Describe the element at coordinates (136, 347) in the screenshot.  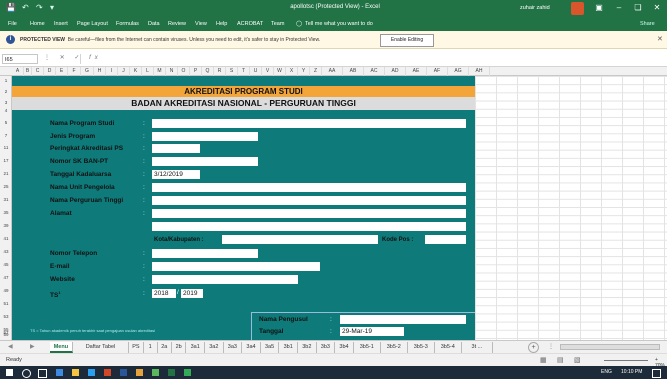
I see `tab-ps: PS` at that location.